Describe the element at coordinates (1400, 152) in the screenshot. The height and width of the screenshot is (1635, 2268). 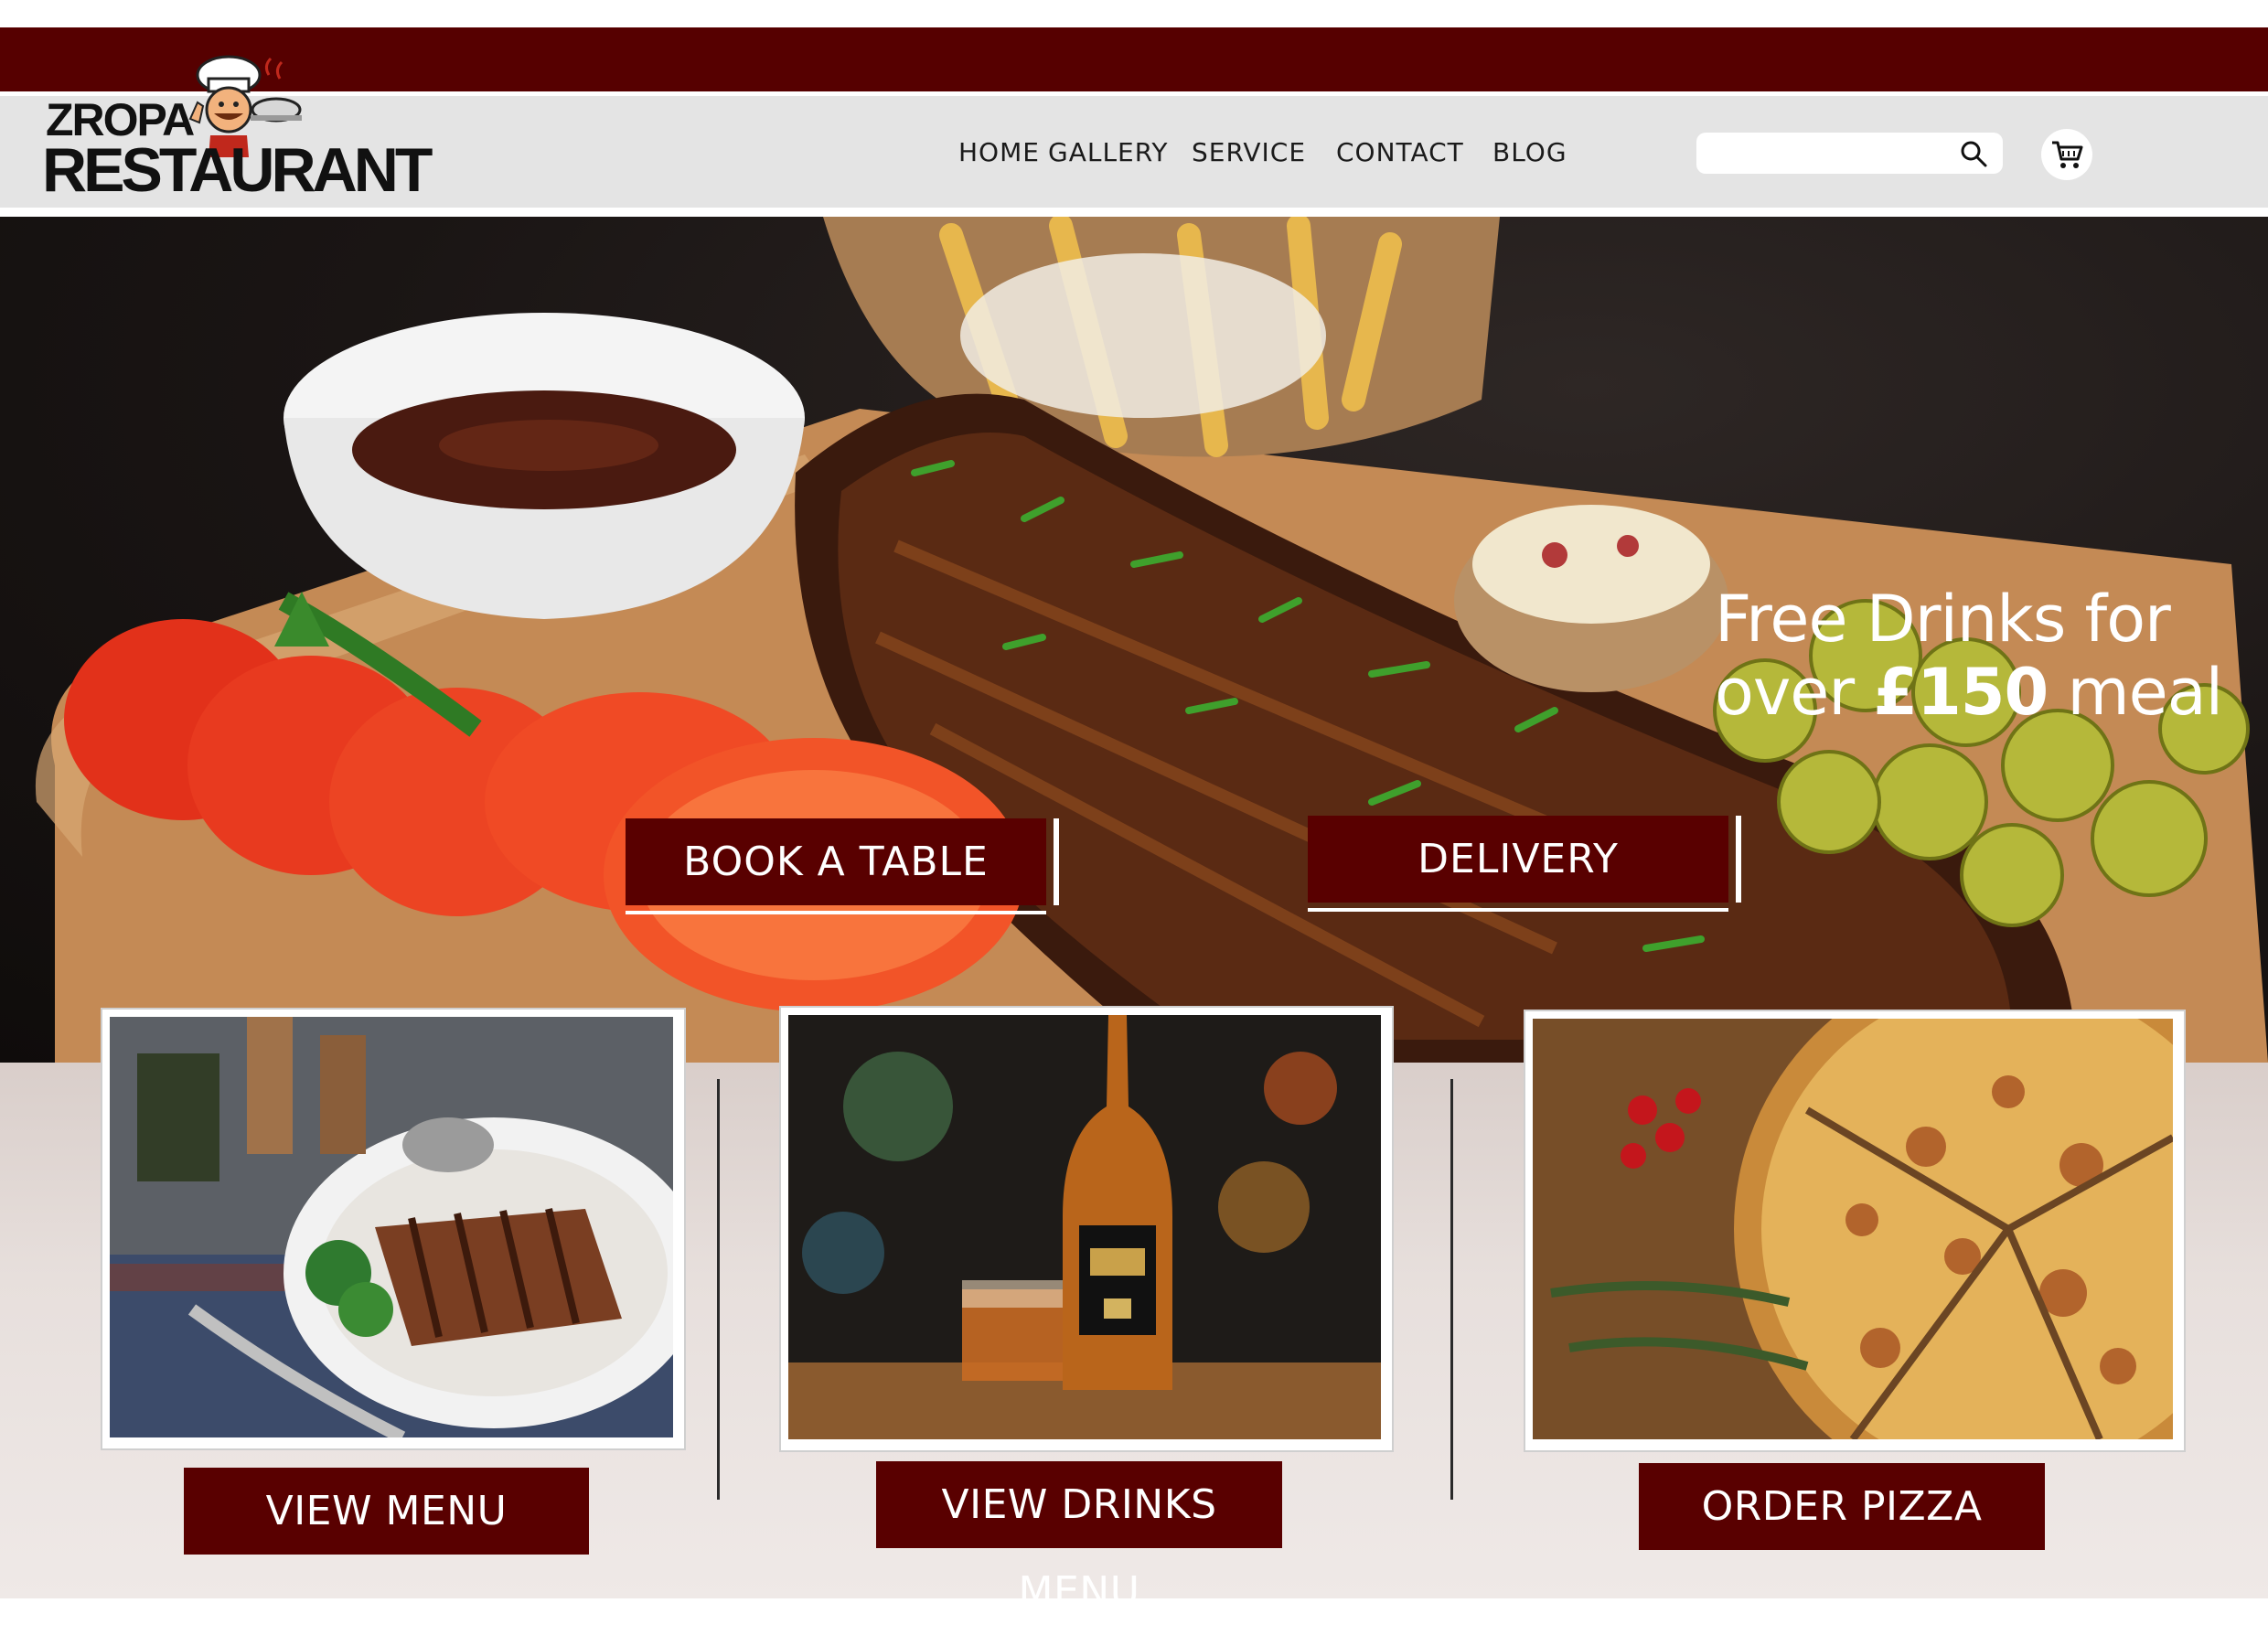
I see `nav-contact: CONTACT` at that location.